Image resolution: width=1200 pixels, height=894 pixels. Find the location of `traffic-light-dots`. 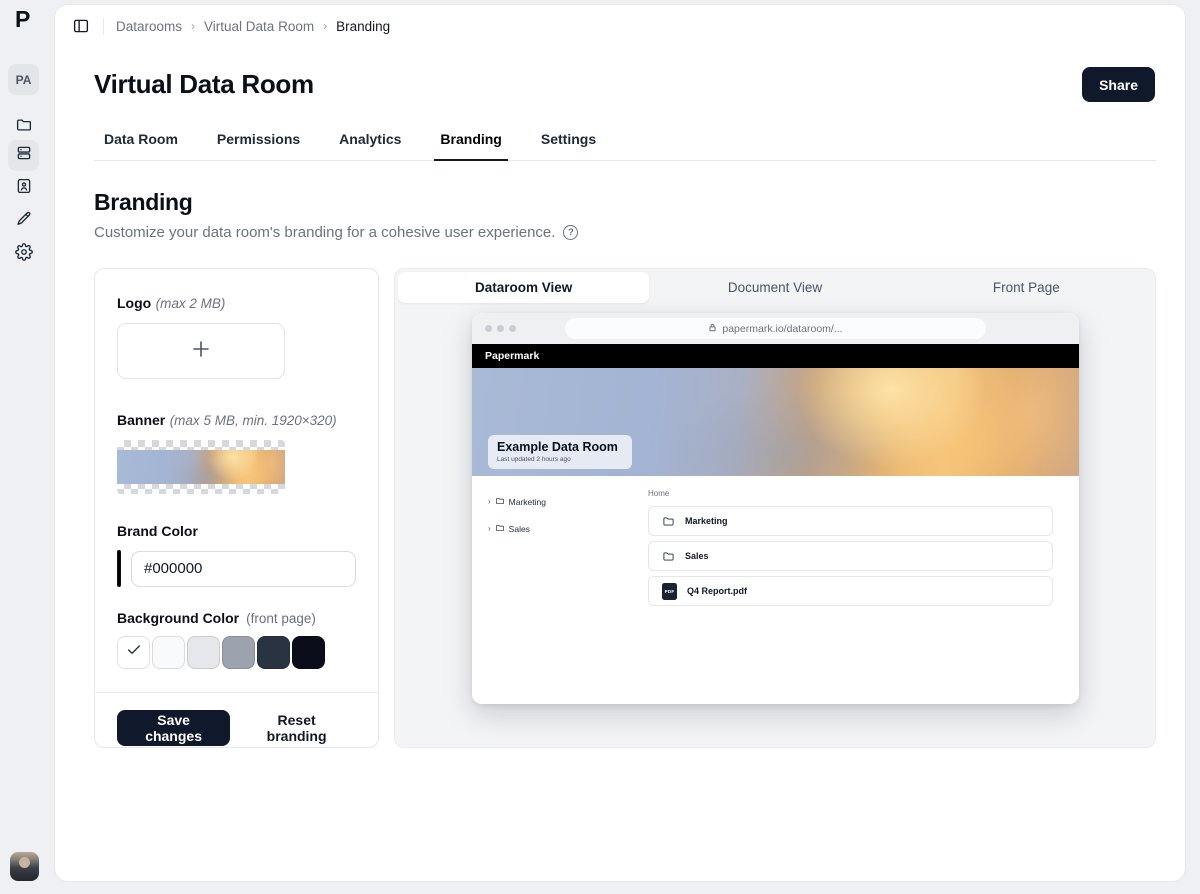

traffic-light-dots is located at coordinates (500, 328).